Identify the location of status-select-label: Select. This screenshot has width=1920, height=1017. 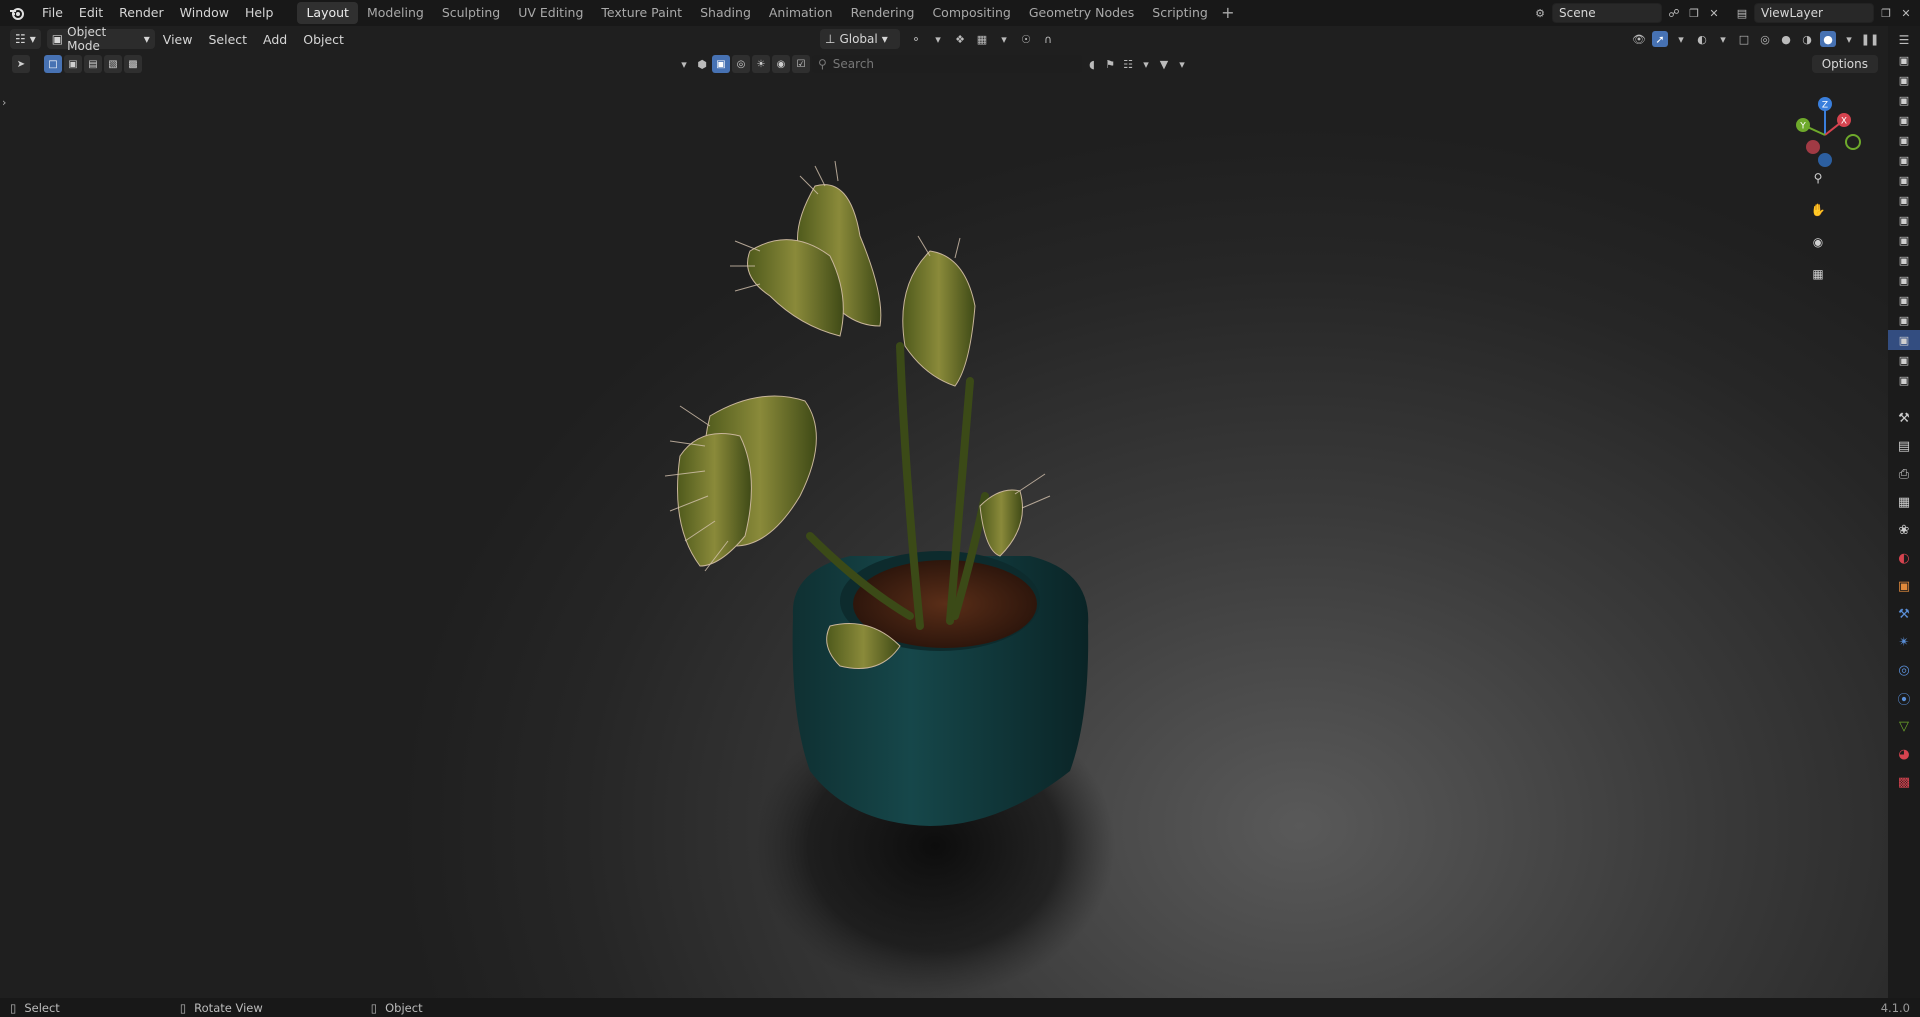
(42, 1007).